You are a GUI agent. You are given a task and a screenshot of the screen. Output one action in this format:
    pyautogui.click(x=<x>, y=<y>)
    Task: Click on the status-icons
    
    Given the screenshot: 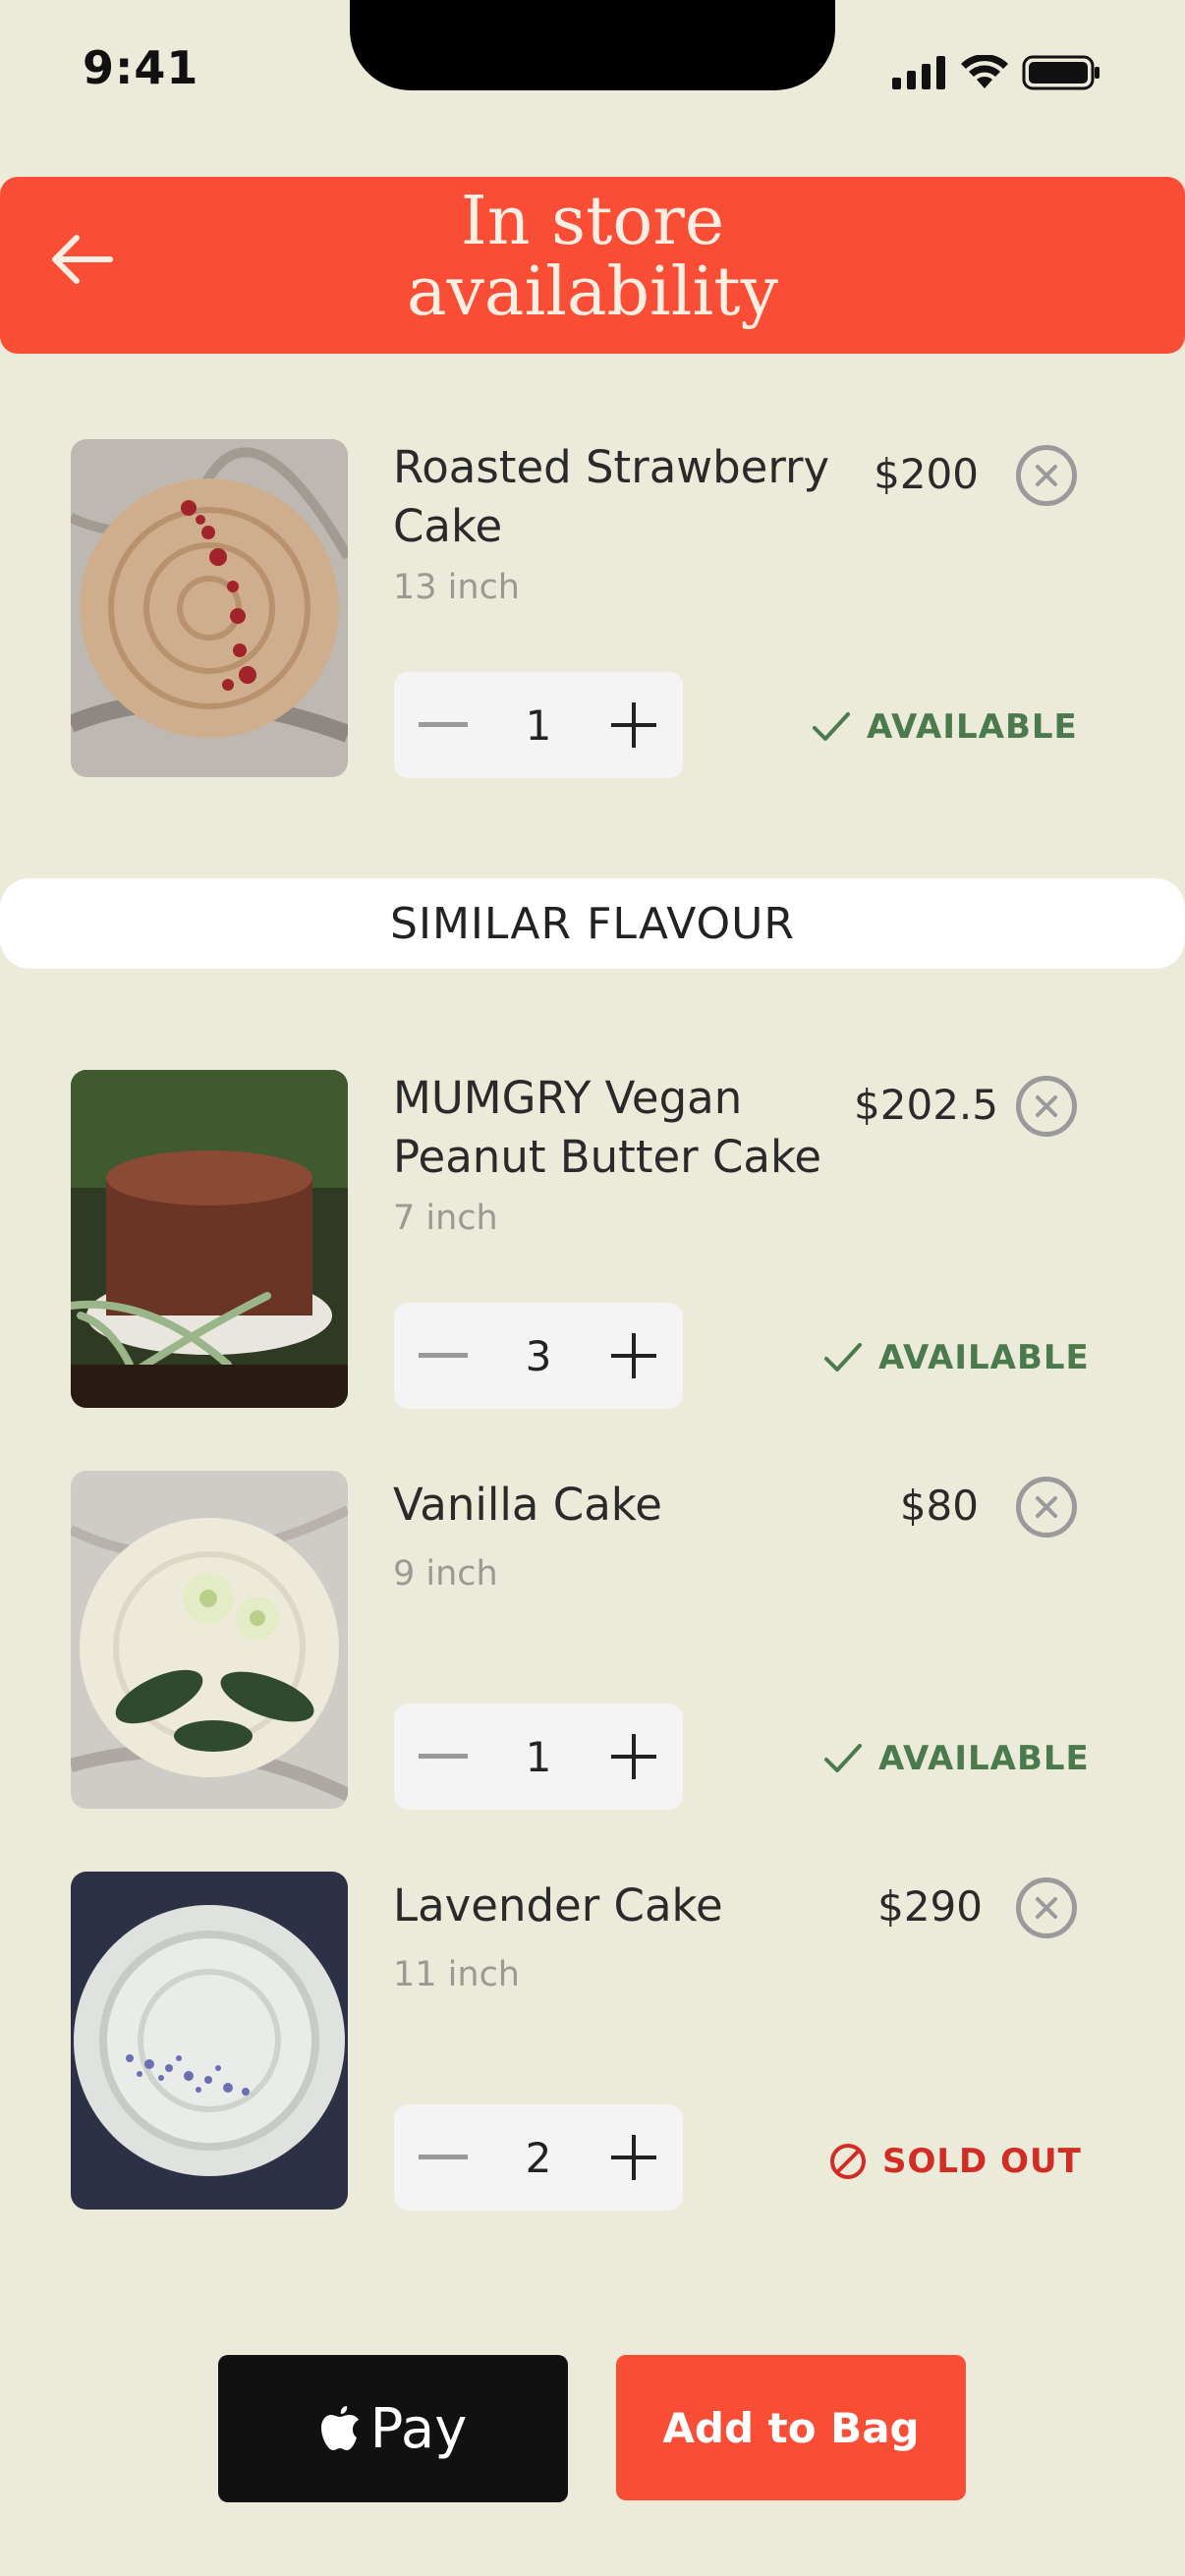 What is the action you would take?
    pyautogui.click(x=996, y=72)
    